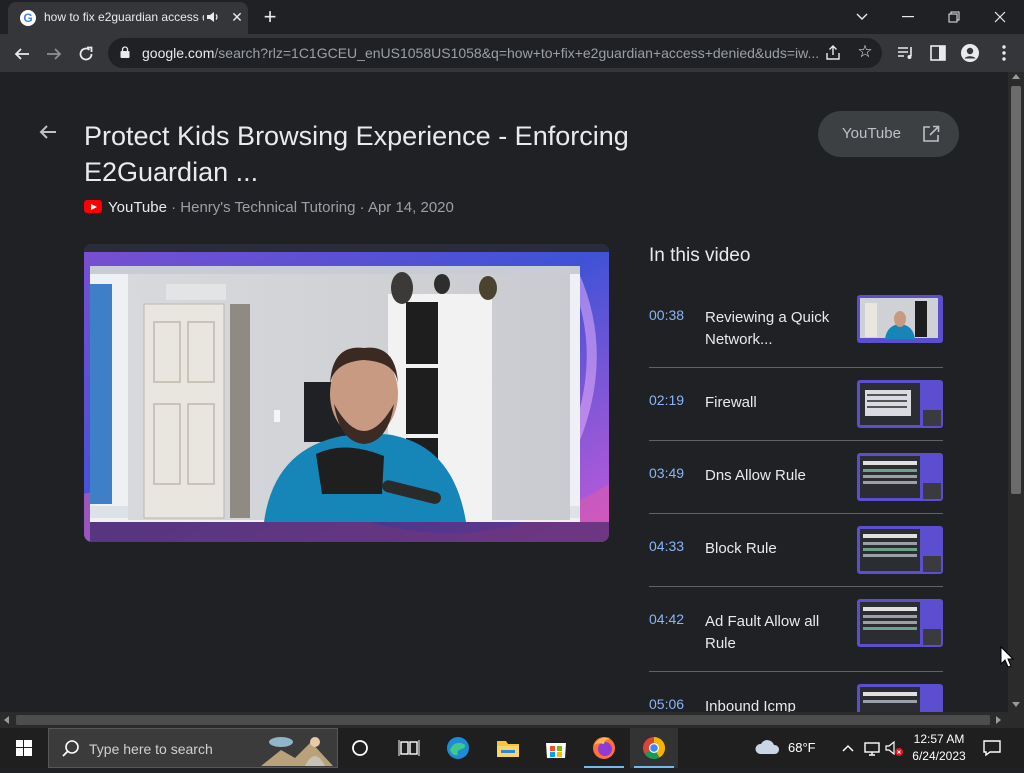 The image size is (1024, 773). Describe the element at coordinates (28, 18) in the screenshot. I see `google-favicon-icon` at that location.